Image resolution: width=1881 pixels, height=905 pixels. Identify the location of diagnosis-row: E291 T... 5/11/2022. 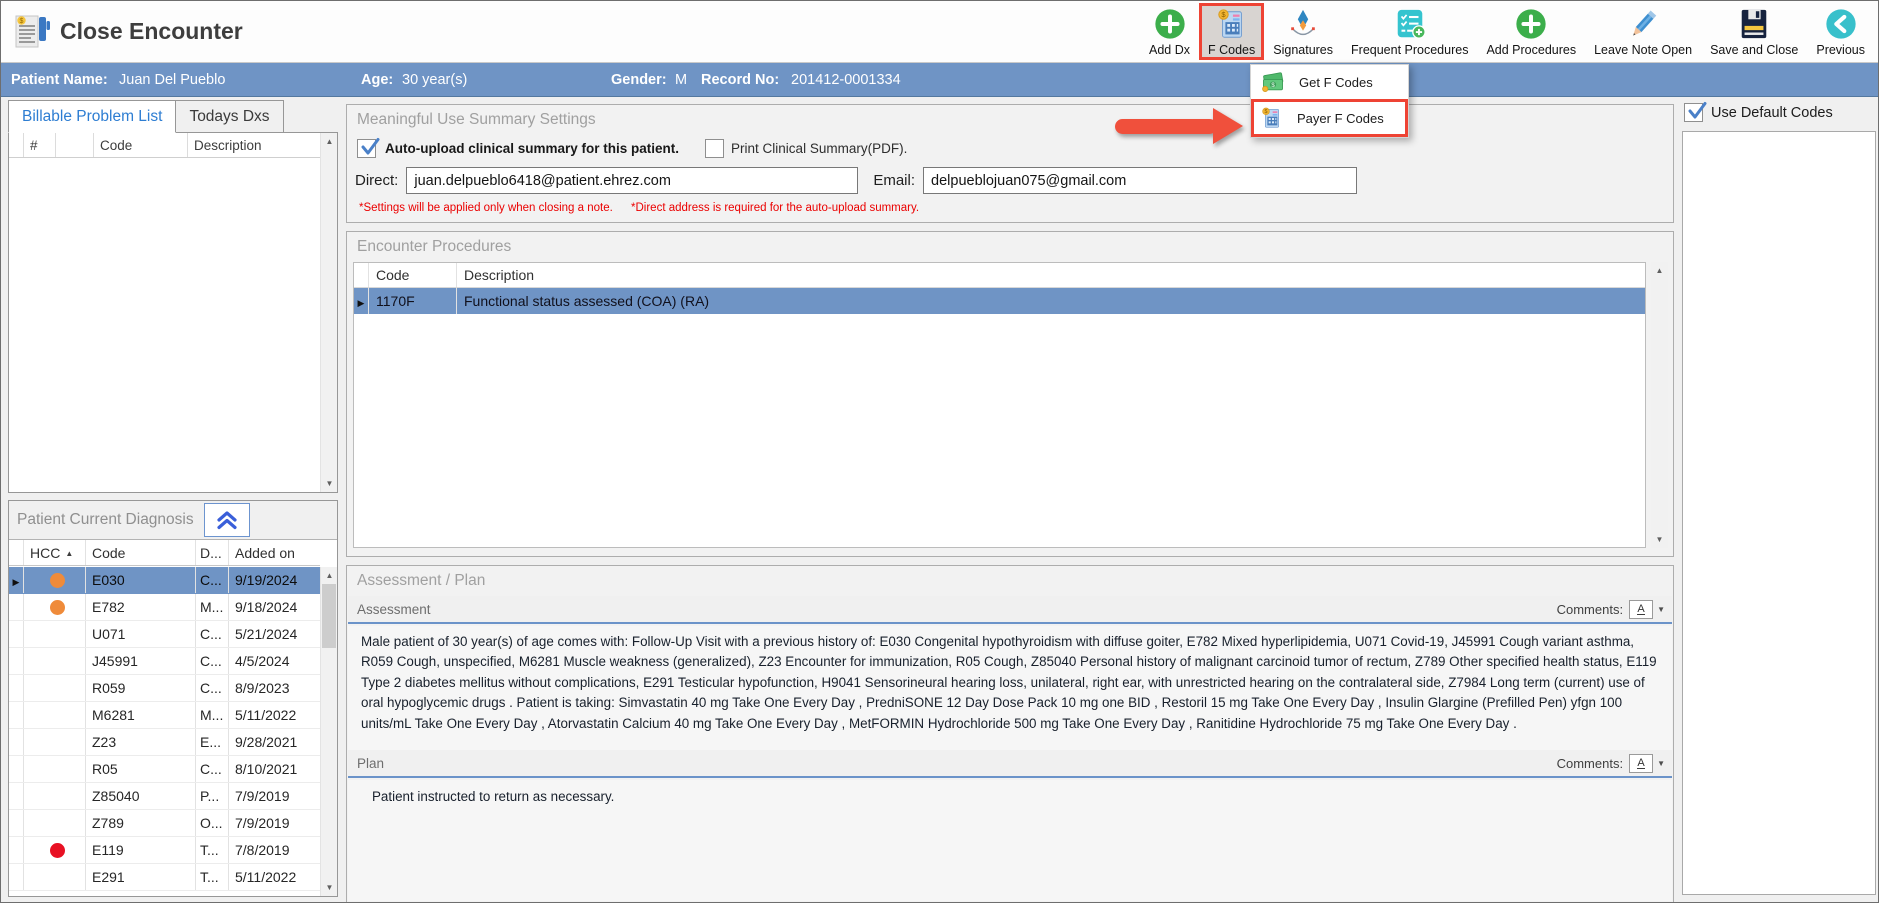
(164, 877).